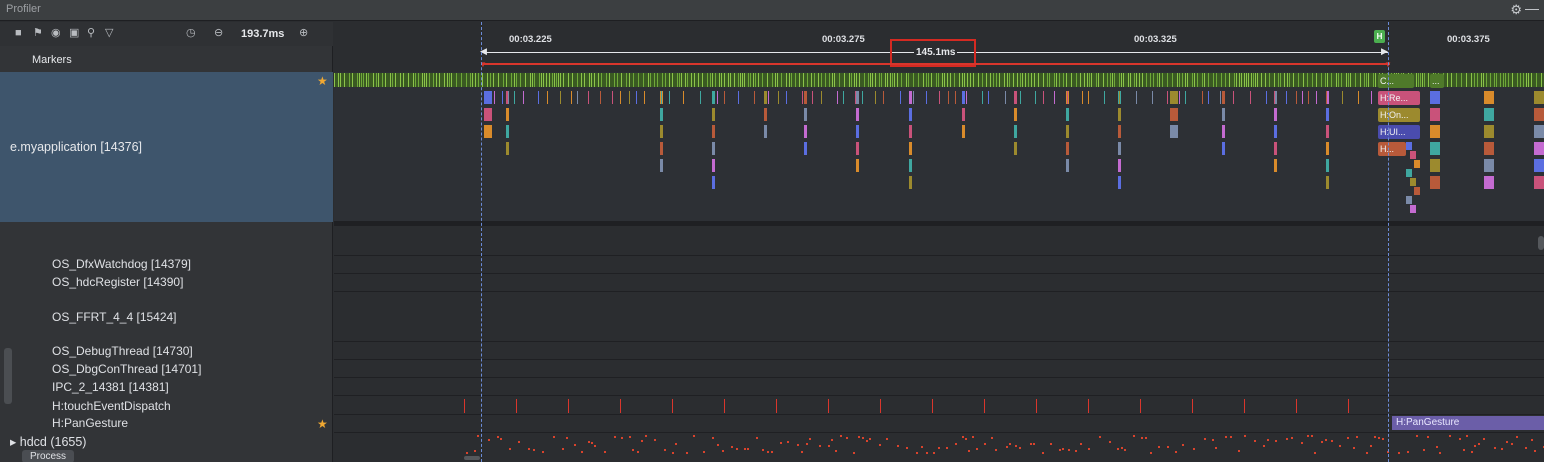  Describe the element at coordinates (1532, 8) in the screenshot. I see `minimize-icon: —` at that location.